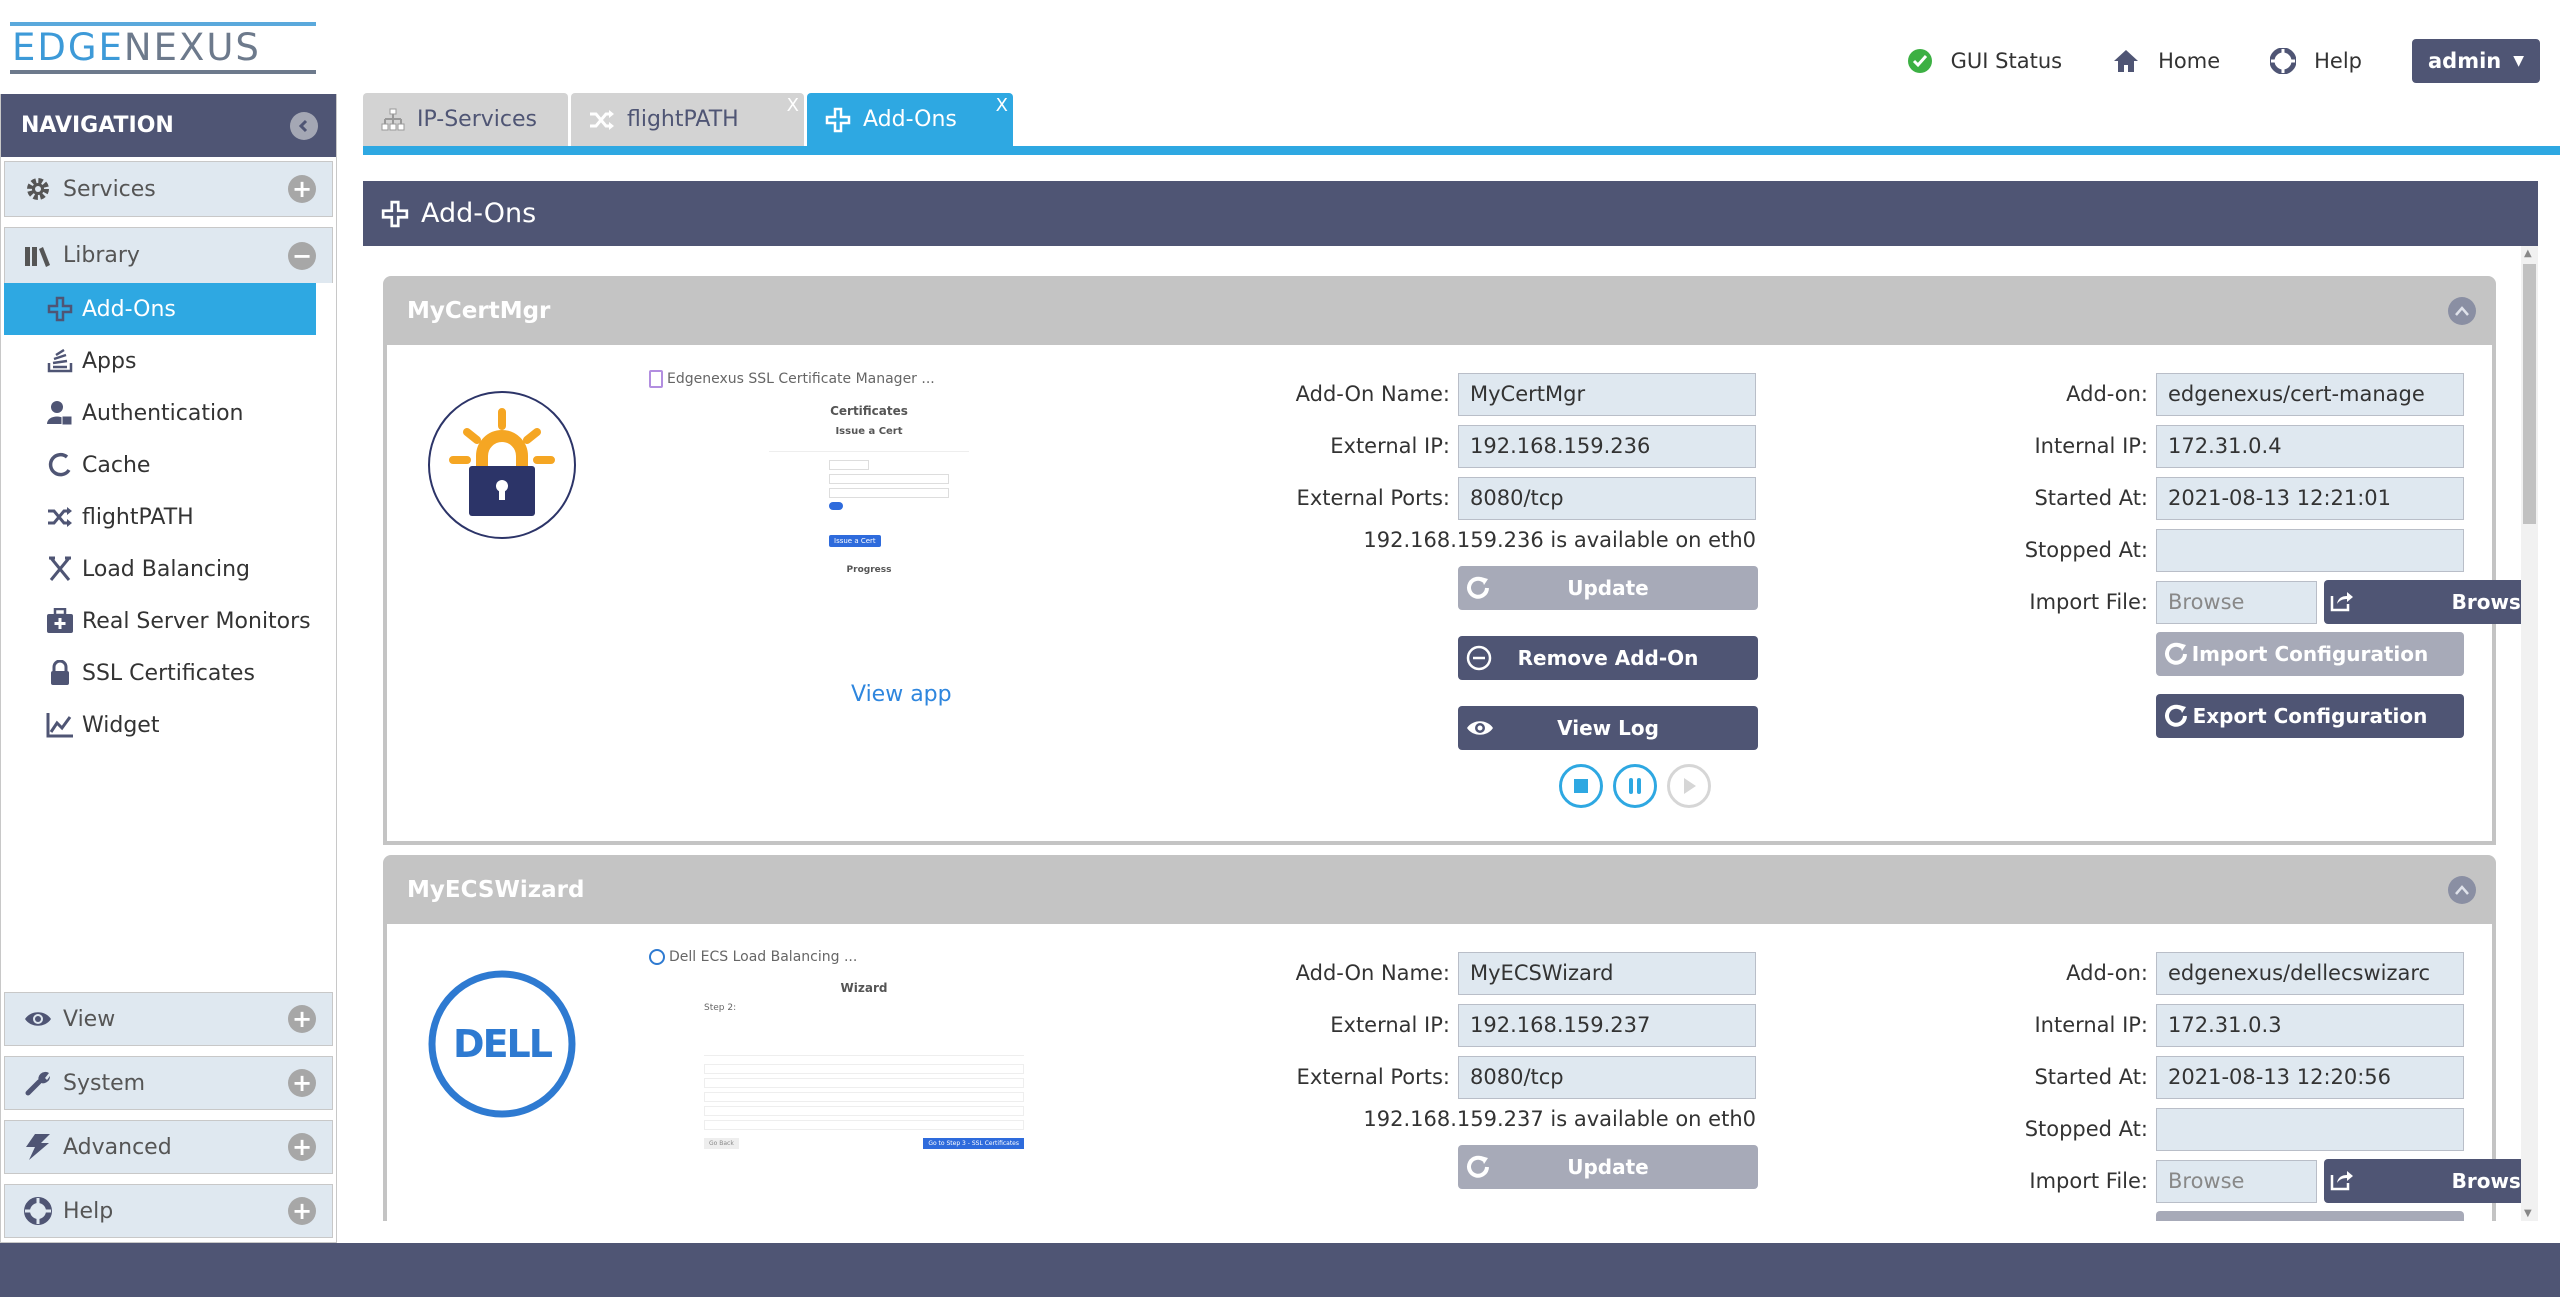 The width and height of the screenshot is (2560, 1297). What do you see at coordinates (1607, 394) in the screenshot?
I see `addon-name-field: MyCertMgr` at bounding box center [1607, 394].